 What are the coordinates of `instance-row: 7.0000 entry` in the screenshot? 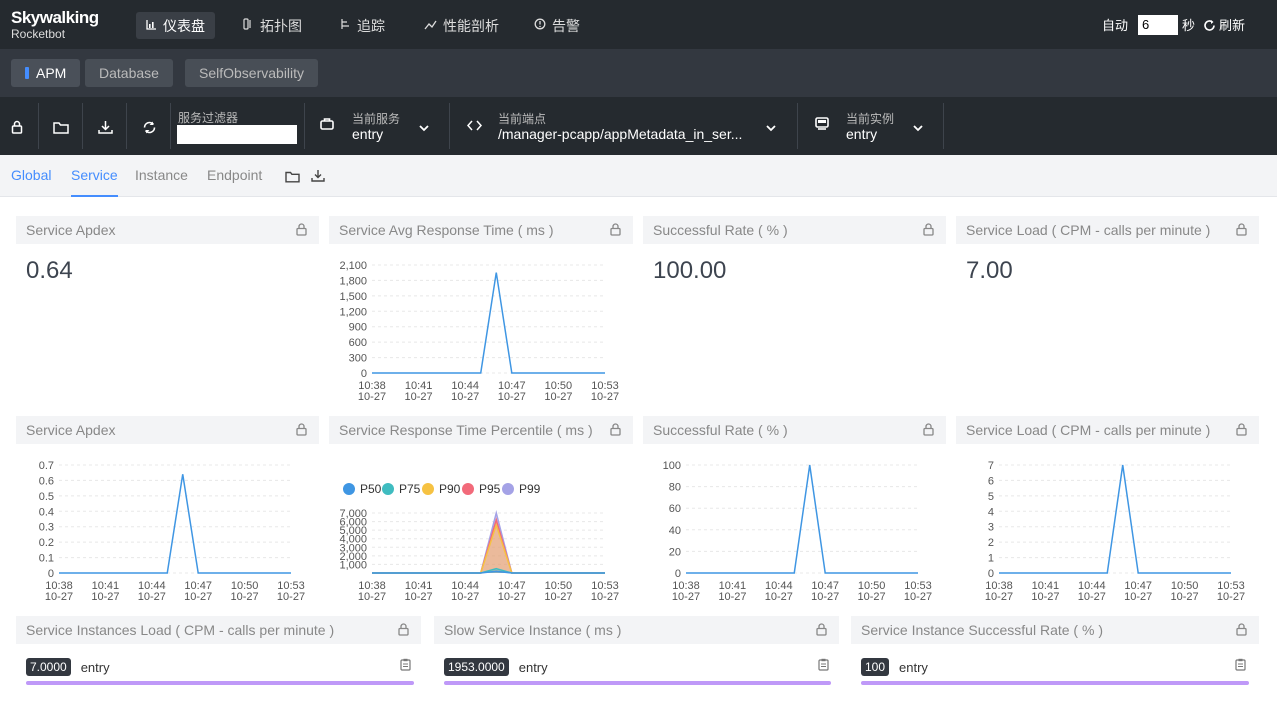 It's located at (68, 667).